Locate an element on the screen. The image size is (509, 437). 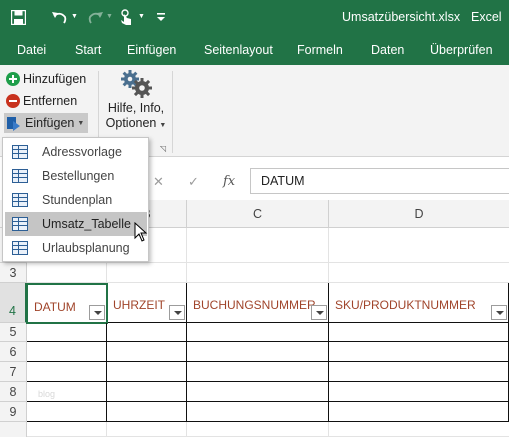
redo-dropdown-icon: ▼ is located at coordinates (109, 16).